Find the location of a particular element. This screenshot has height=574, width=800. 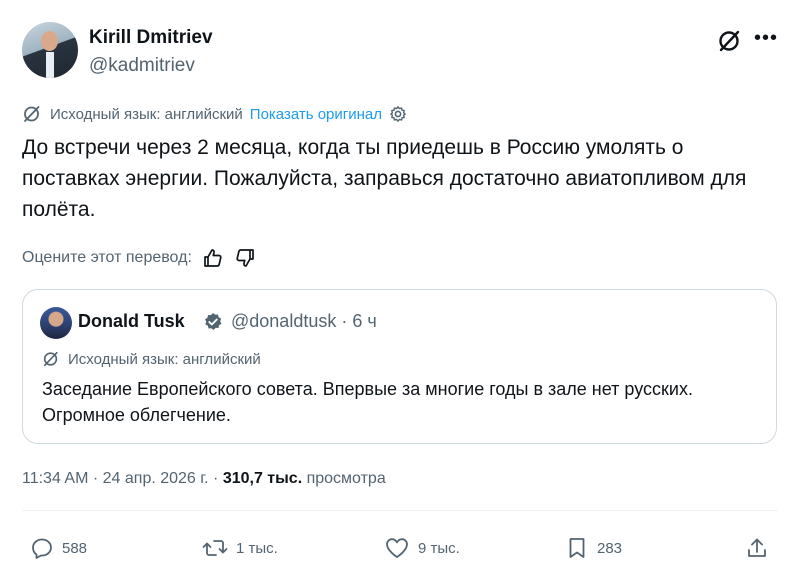

source-language-label: Исходный язык: английский is located at coordinates (146, 114).